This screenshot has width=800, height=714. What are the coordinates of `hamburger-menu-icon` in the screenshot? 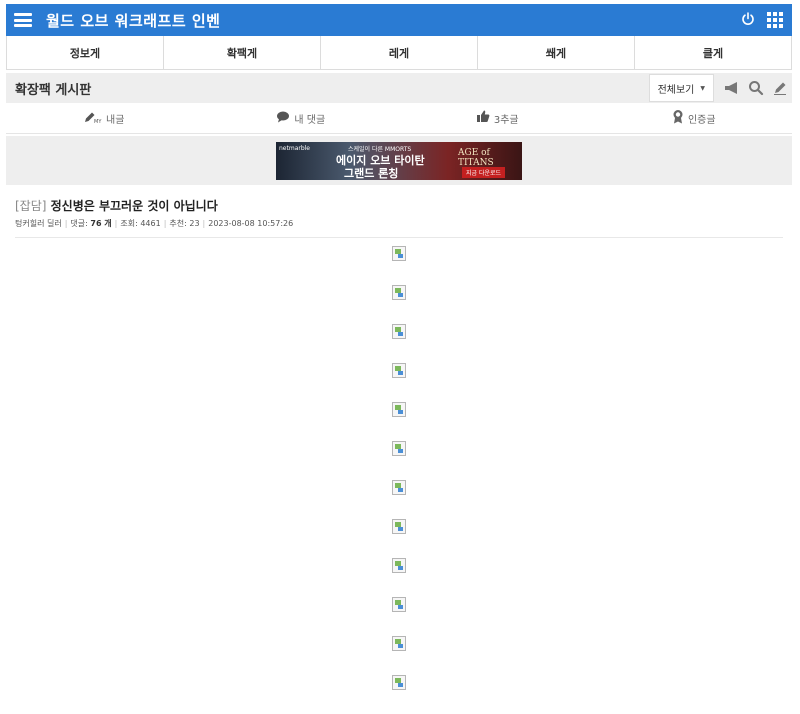 It's located at (23, 20).